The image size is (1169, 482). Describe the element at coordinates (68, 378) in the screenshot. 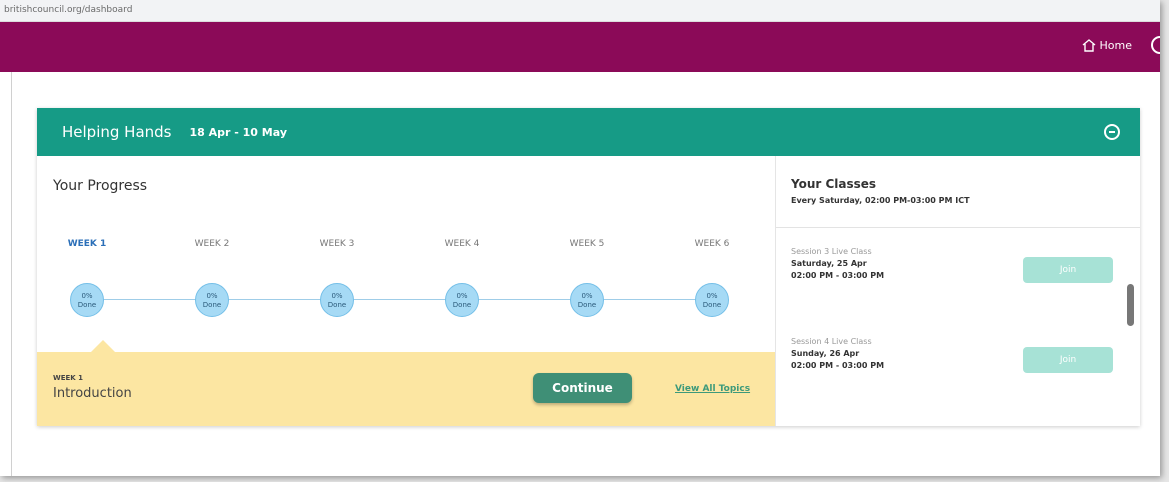

I see `current-week-label: WEEK 1` at that location.